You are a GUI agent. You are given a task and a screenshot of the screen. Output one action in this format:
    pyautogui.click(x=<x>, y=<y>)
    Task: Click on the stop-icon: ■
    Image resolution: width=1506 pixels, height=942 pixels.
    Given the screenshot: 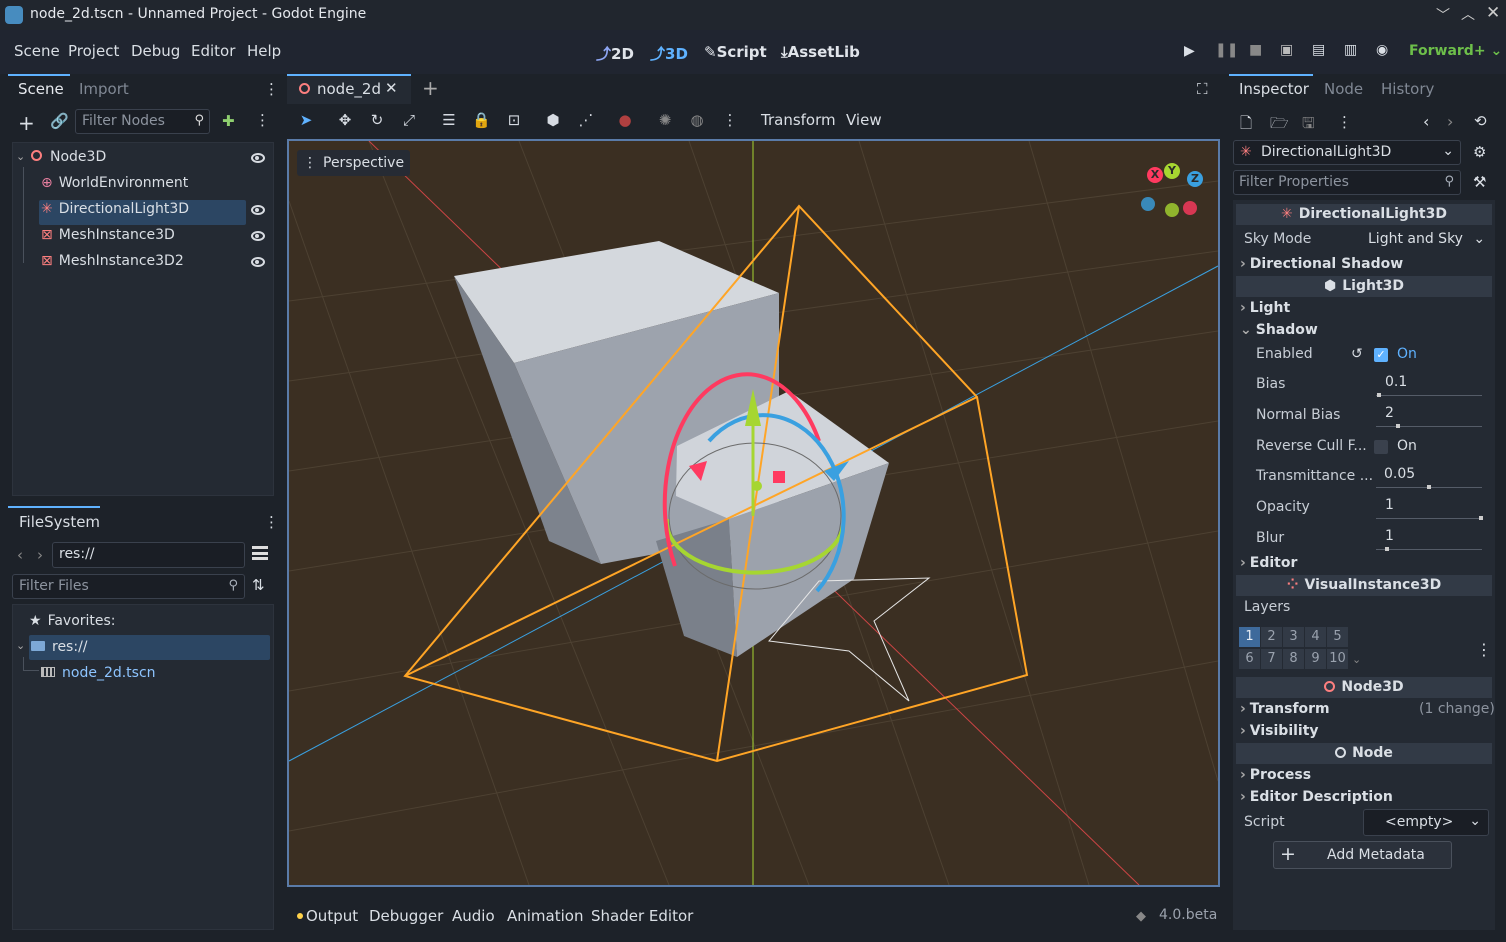 What is the action you would take?
    pyautogui.click(x=1255, y=50)
    